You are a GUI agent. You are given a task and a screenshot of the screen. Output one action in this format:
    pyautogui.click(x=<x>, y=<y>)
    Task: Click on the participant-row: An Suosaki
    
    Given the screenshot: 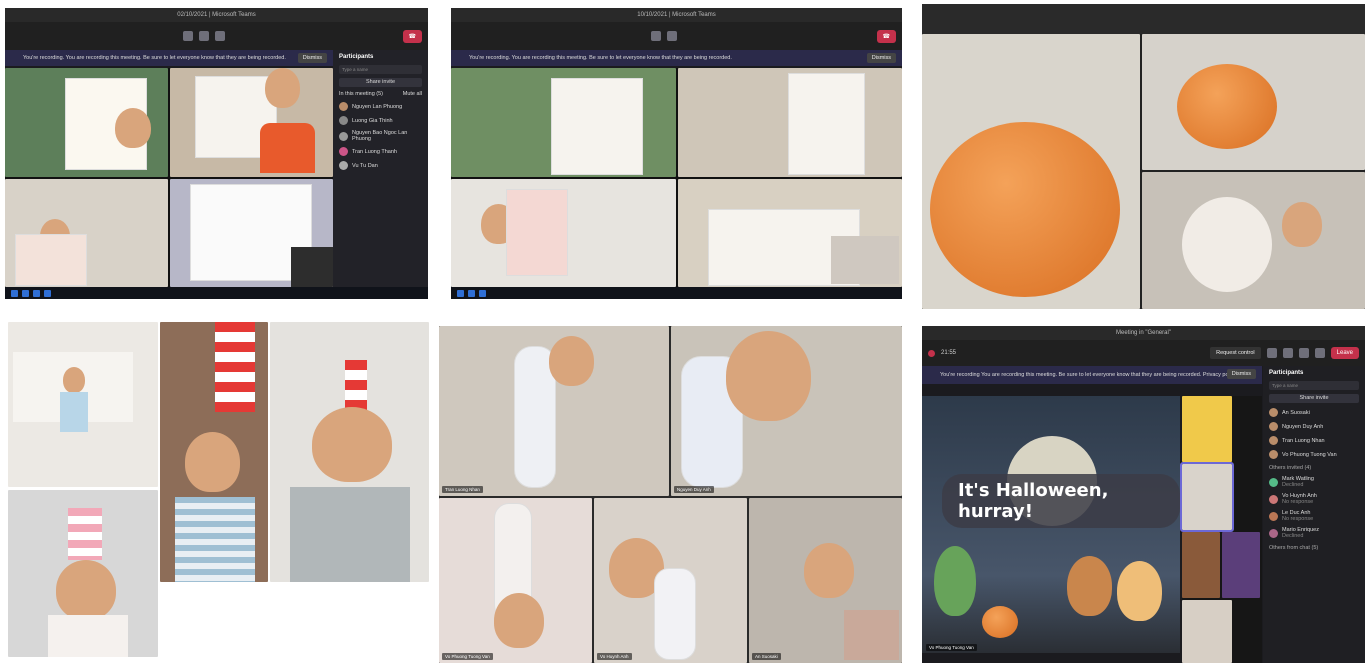 What is the action you would take?
    pyautogui.click(x=1314, y=412)
    